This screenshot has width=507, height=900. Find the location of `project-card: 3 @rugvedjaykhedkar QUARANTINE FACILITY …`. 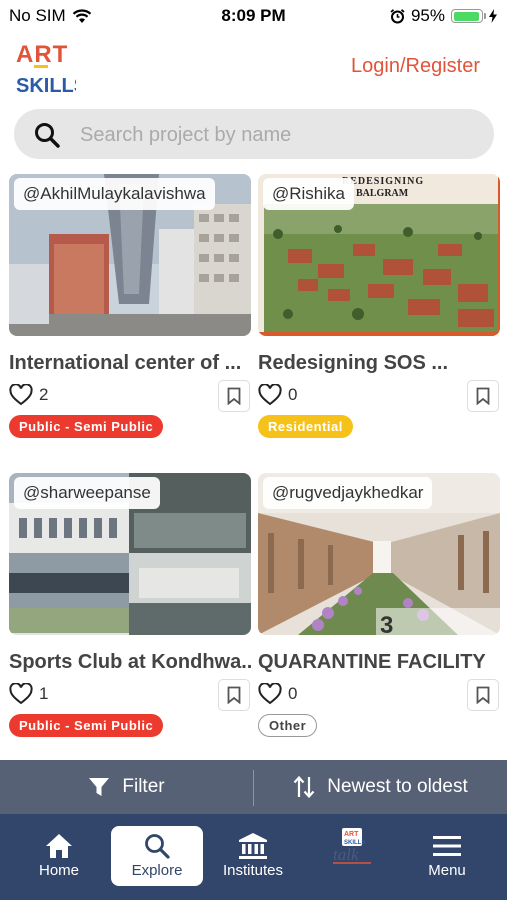

project-card: 3 @rugvedjaykhedkar QUARANTINE FACILITY … is located at coordinates (379, 608).